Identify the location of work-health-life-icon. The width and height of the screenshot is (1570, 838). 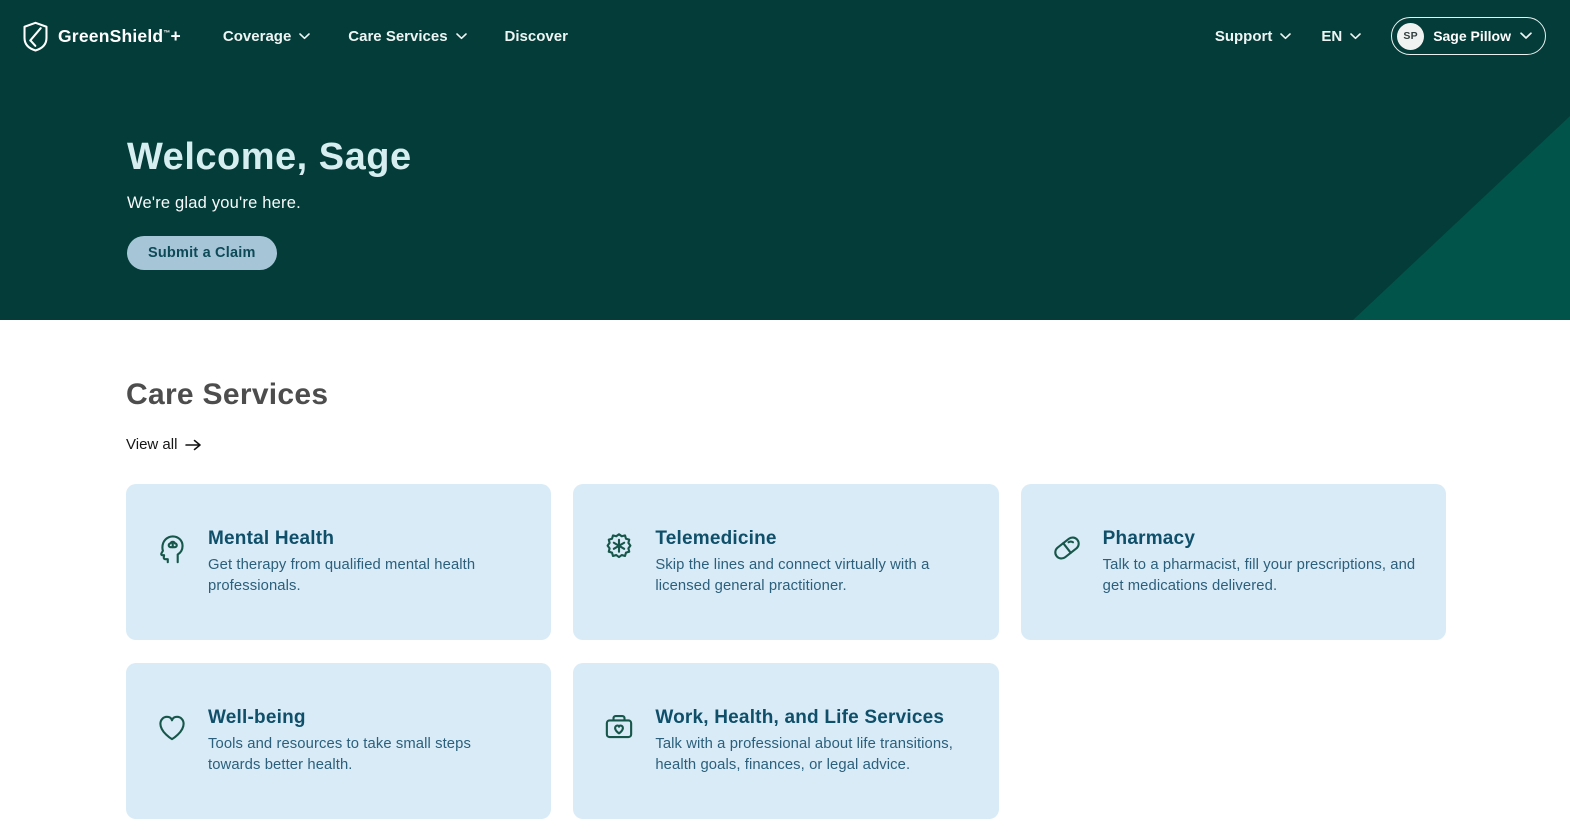
(619, 727).